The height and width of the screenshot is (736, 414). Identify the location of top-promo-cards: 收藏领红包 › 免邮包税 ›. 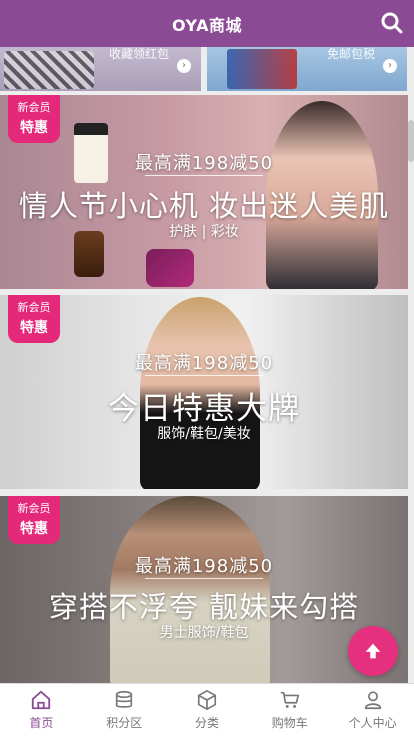
(207, 69).